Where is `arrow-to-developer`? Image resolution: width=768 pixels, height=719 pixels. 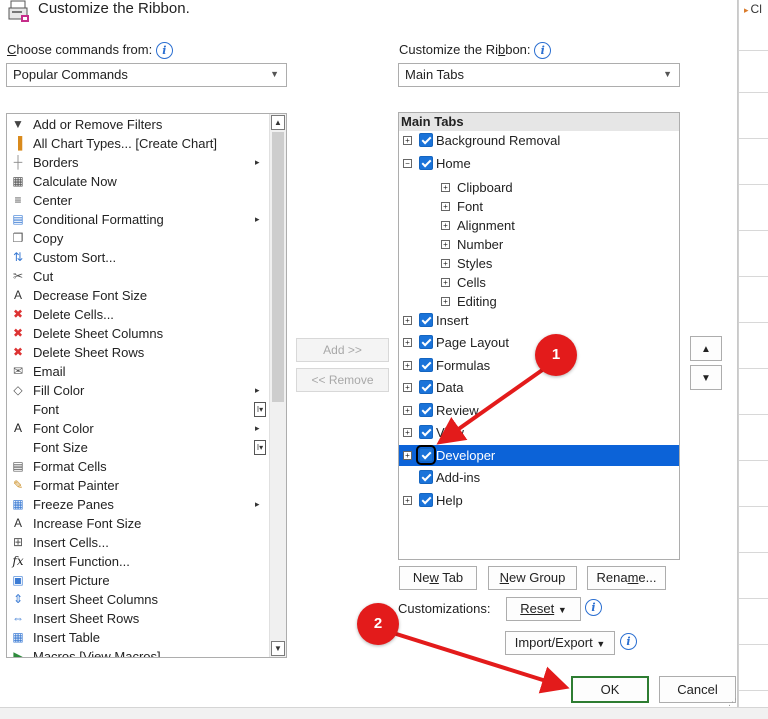 arrow-to-developer is located at coordinates (493, 404).